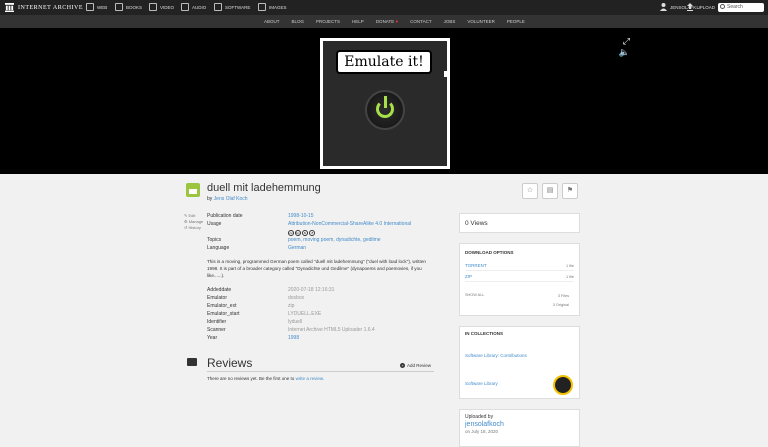 The image size is (768, 447). I want to click on meta-value-link: 1998-10-15, so click(301, 217).